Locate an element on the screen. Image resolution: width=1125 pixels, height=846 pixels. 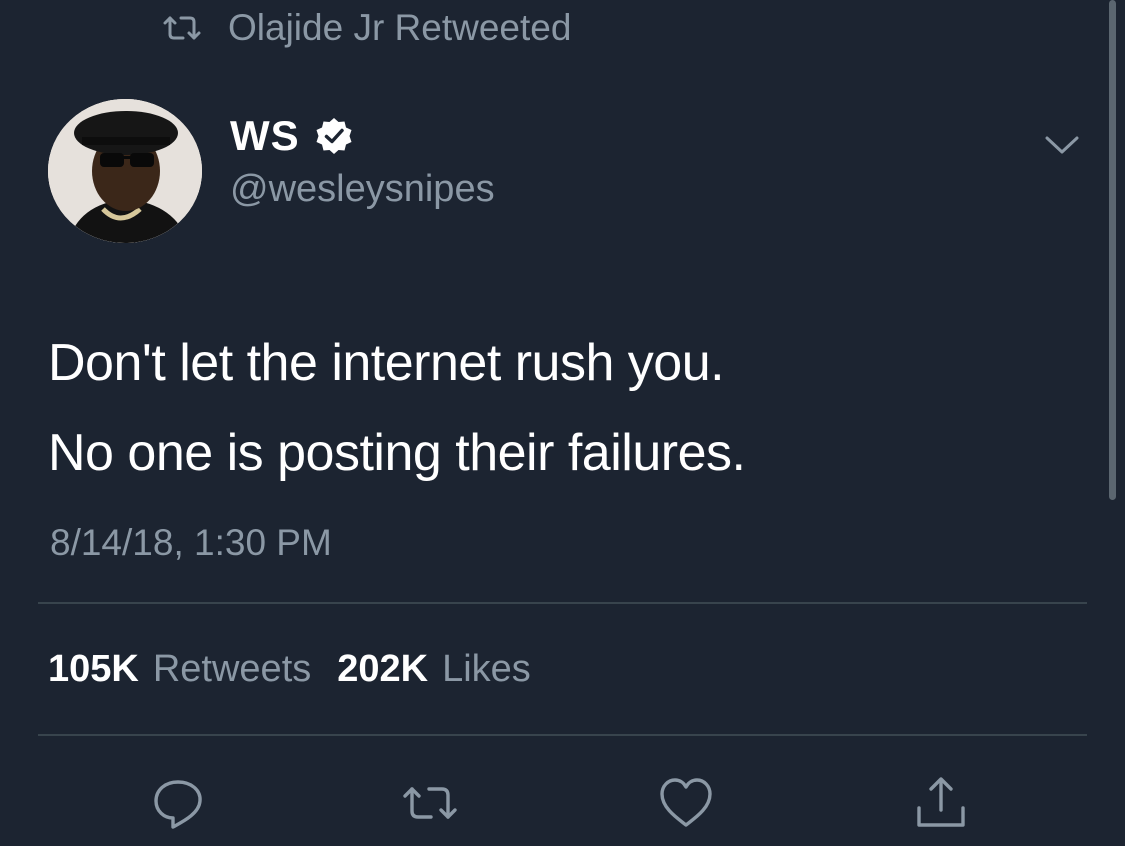
likes-label: Likes is located at coordinates (486, 669).